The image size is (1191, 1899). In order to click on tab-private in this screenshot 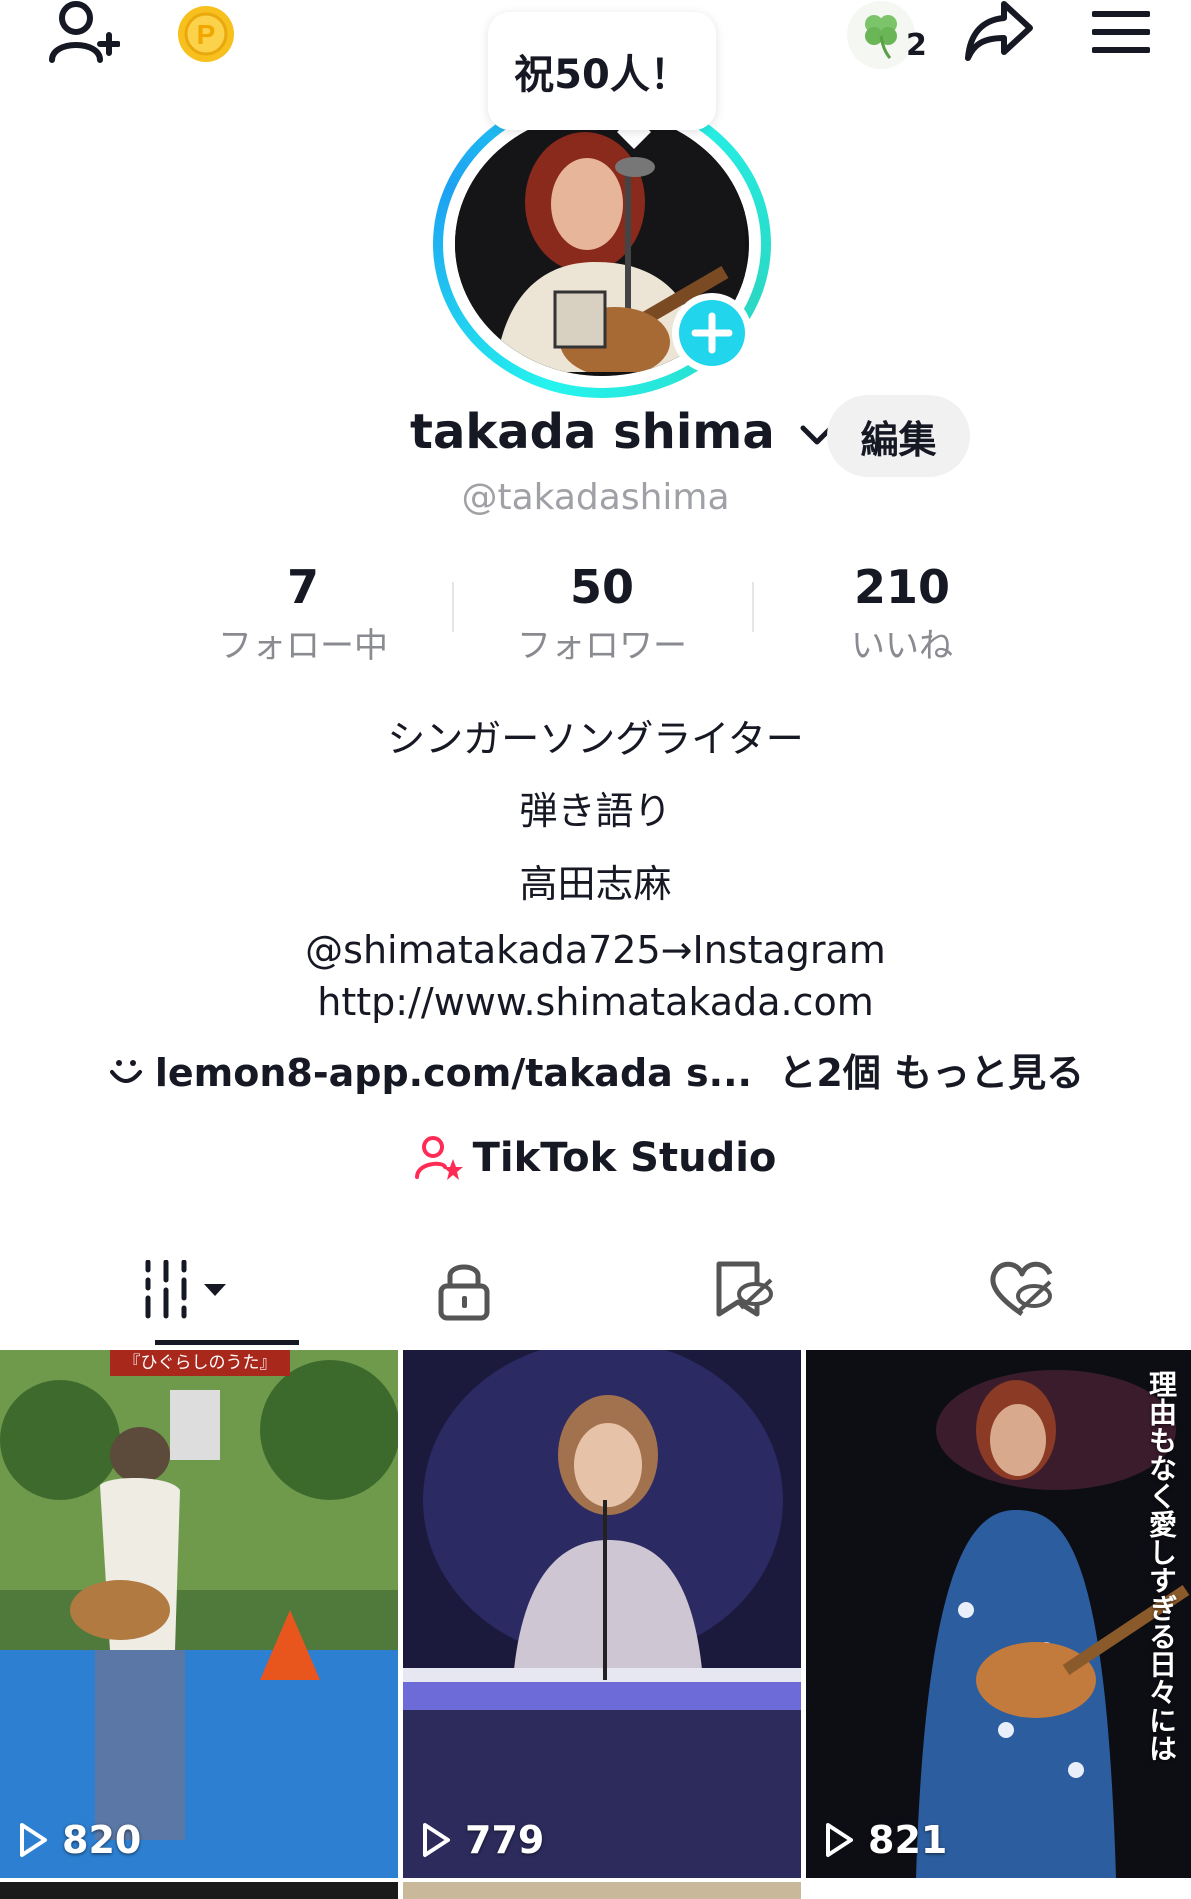, I will do `click(464, 1293)`.